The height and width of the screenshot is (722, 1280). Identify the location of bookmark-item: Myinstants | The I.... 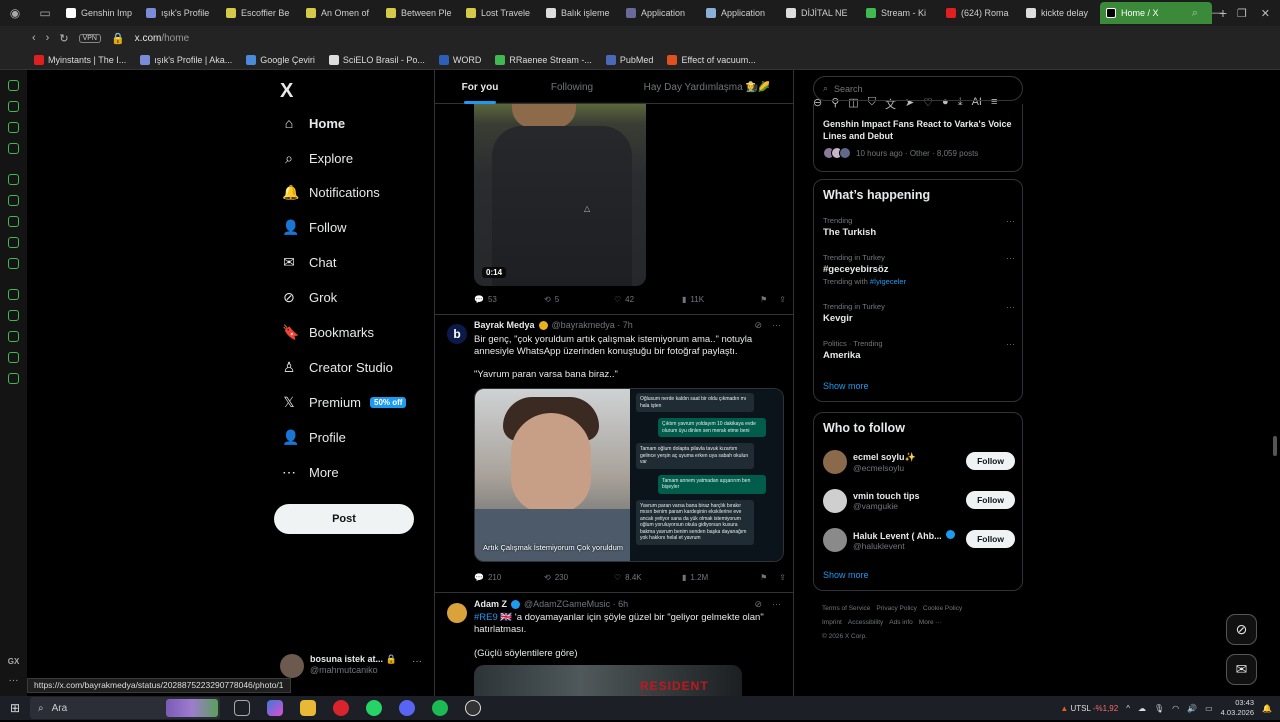
(80, 59).